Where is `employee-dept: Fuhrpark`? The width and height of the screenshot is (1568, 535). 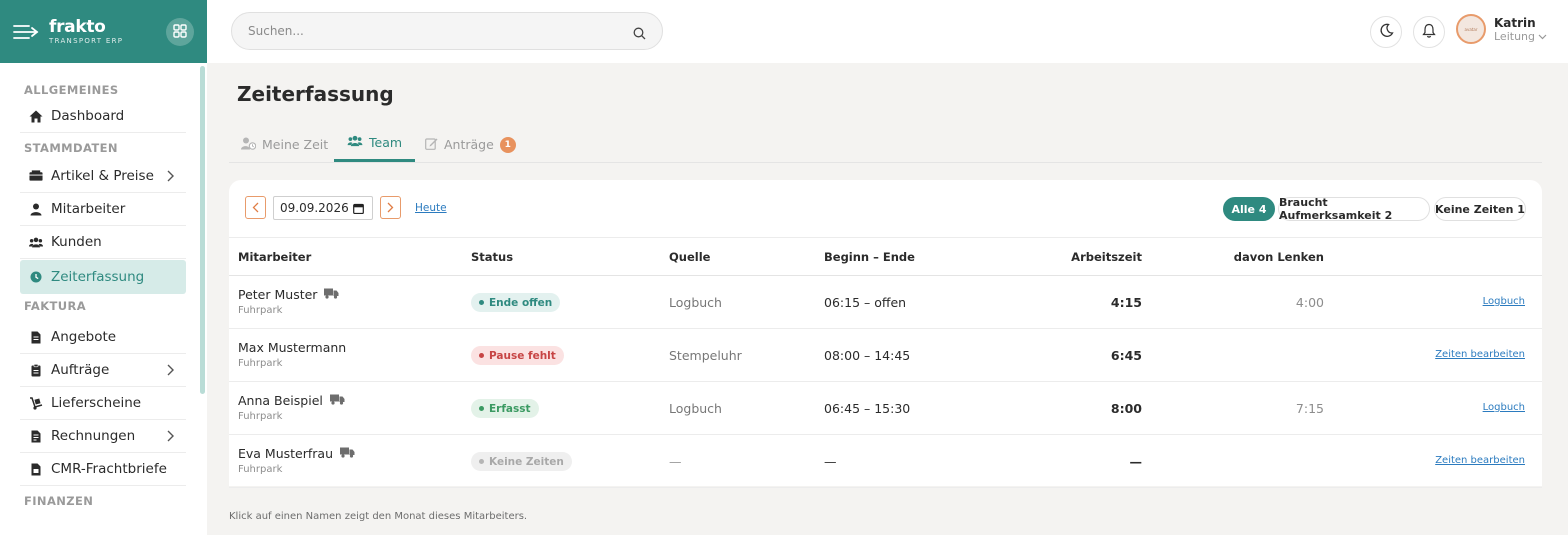 employee-dept: Fuhrpark is located at coordinates (260, 469).